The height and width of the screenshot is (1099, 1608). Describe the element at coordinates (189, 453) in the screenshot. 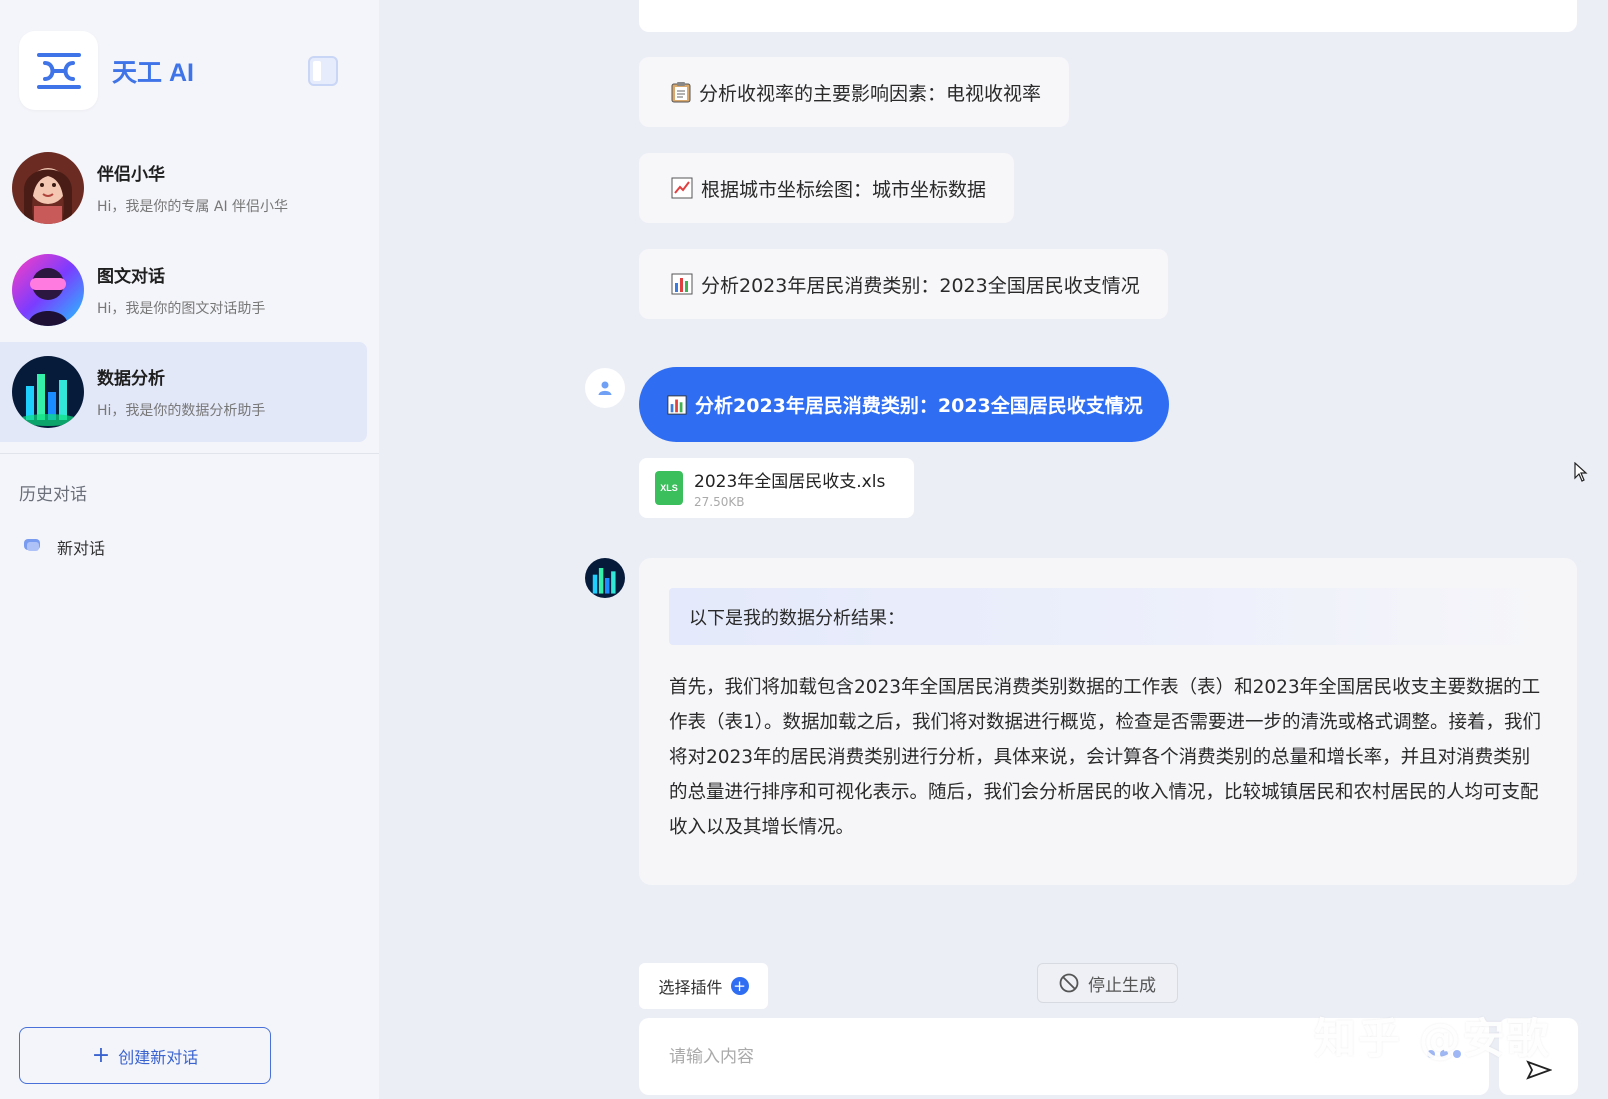

I see `sidebar-divider` at that location.